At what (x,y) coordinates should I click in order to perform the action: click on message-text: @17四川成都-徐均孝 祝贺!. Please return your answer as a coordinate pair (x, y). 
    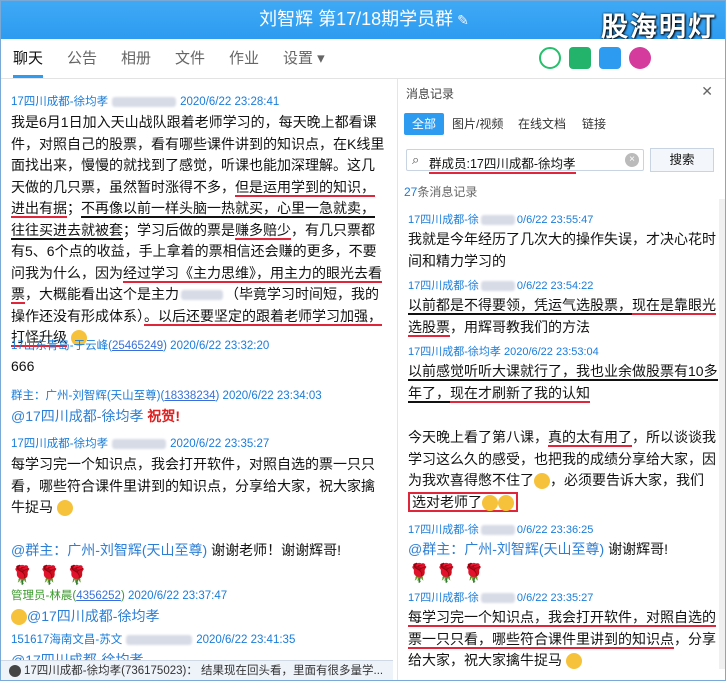
    Looking at the image, I should click on (96, 416).